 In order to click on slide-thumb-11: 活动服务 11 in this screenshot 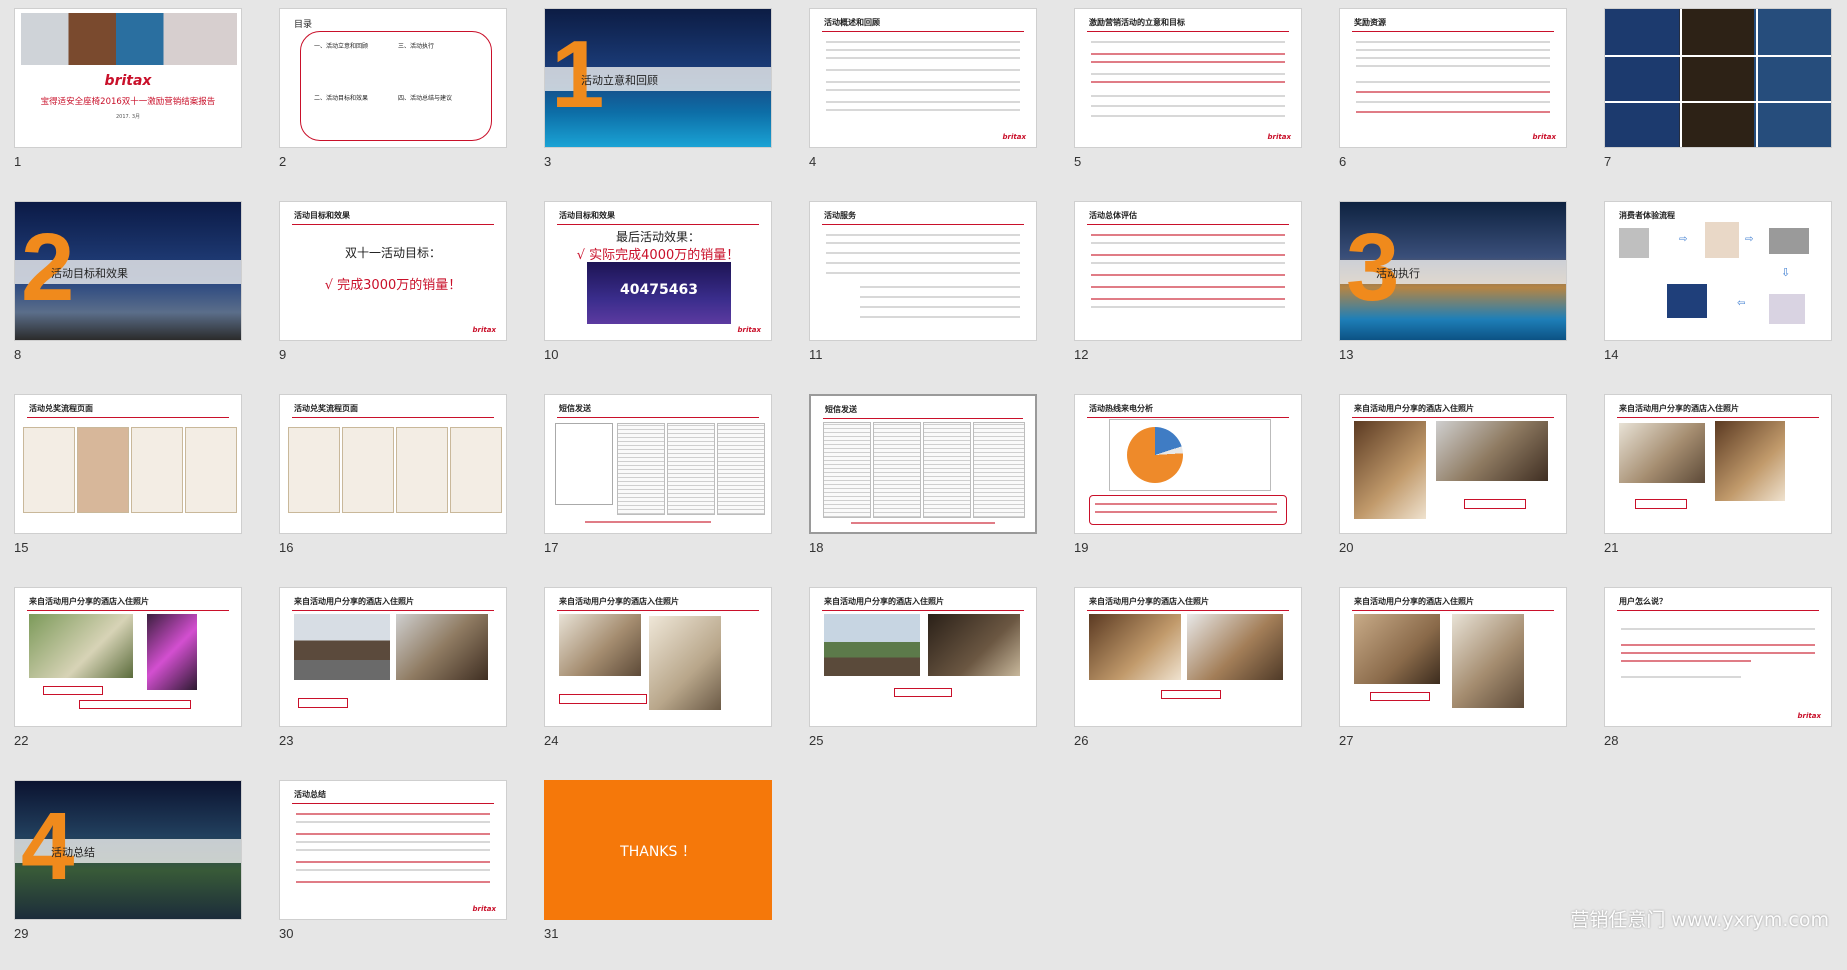, I will do `click(925, 296)`.